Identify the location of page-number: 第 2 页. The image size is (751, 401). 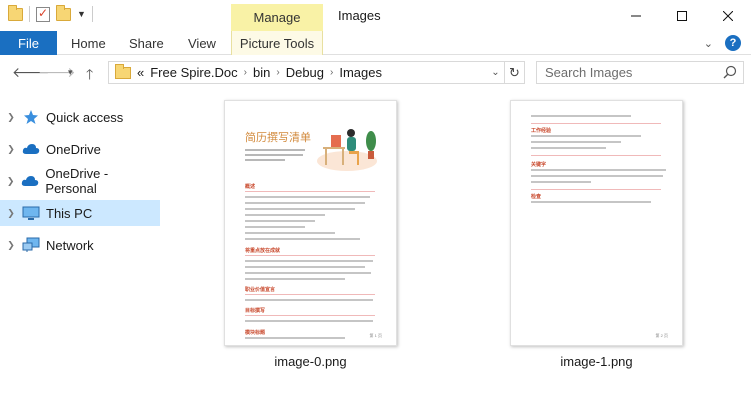
(661, 335).